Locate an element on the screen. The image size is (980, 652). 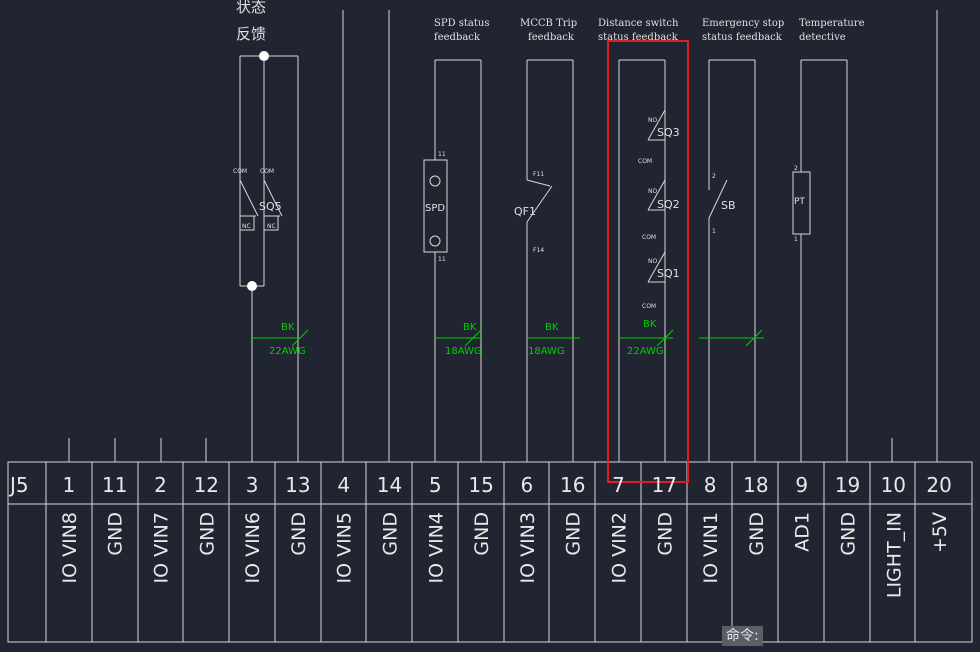
pin-number: 12 is located at coordinates (206, 485).